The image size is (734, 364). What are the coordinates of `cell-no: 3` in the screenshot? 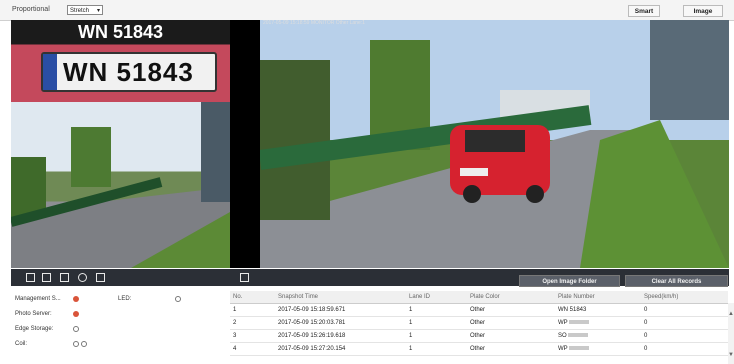 It's located at (235, 336).